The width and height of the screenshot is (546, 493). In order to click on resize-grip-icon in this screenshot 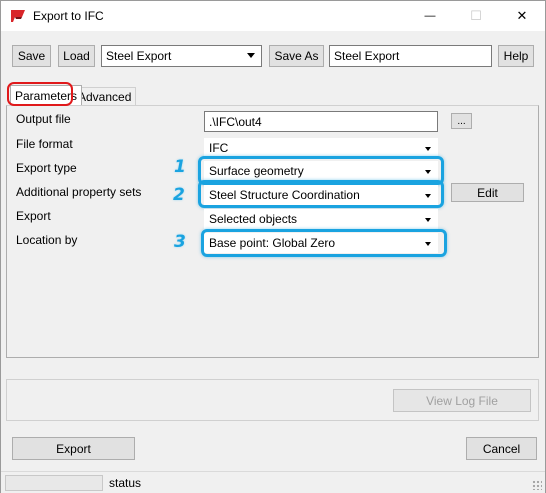, I will do `click(537, 485)`.